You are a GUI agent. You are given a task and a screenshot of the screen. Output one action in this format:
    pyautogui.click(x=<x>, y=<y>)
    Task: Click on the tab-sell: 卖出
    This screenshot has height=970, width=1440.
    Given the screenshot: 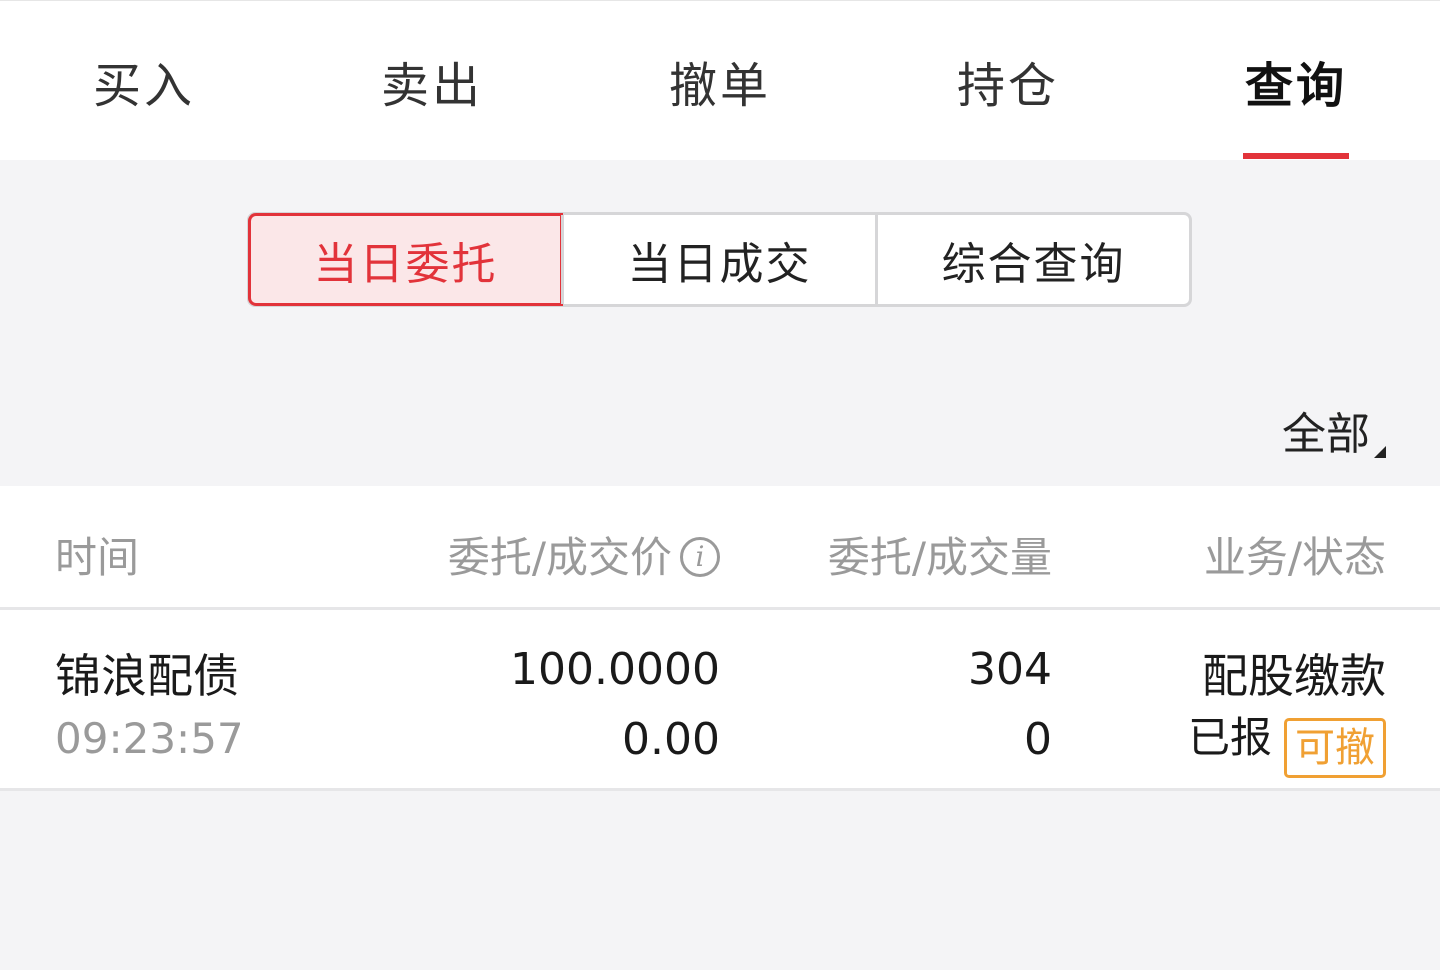 What is the action you would take?
    pyautogui.click(x=432, y=81)
    